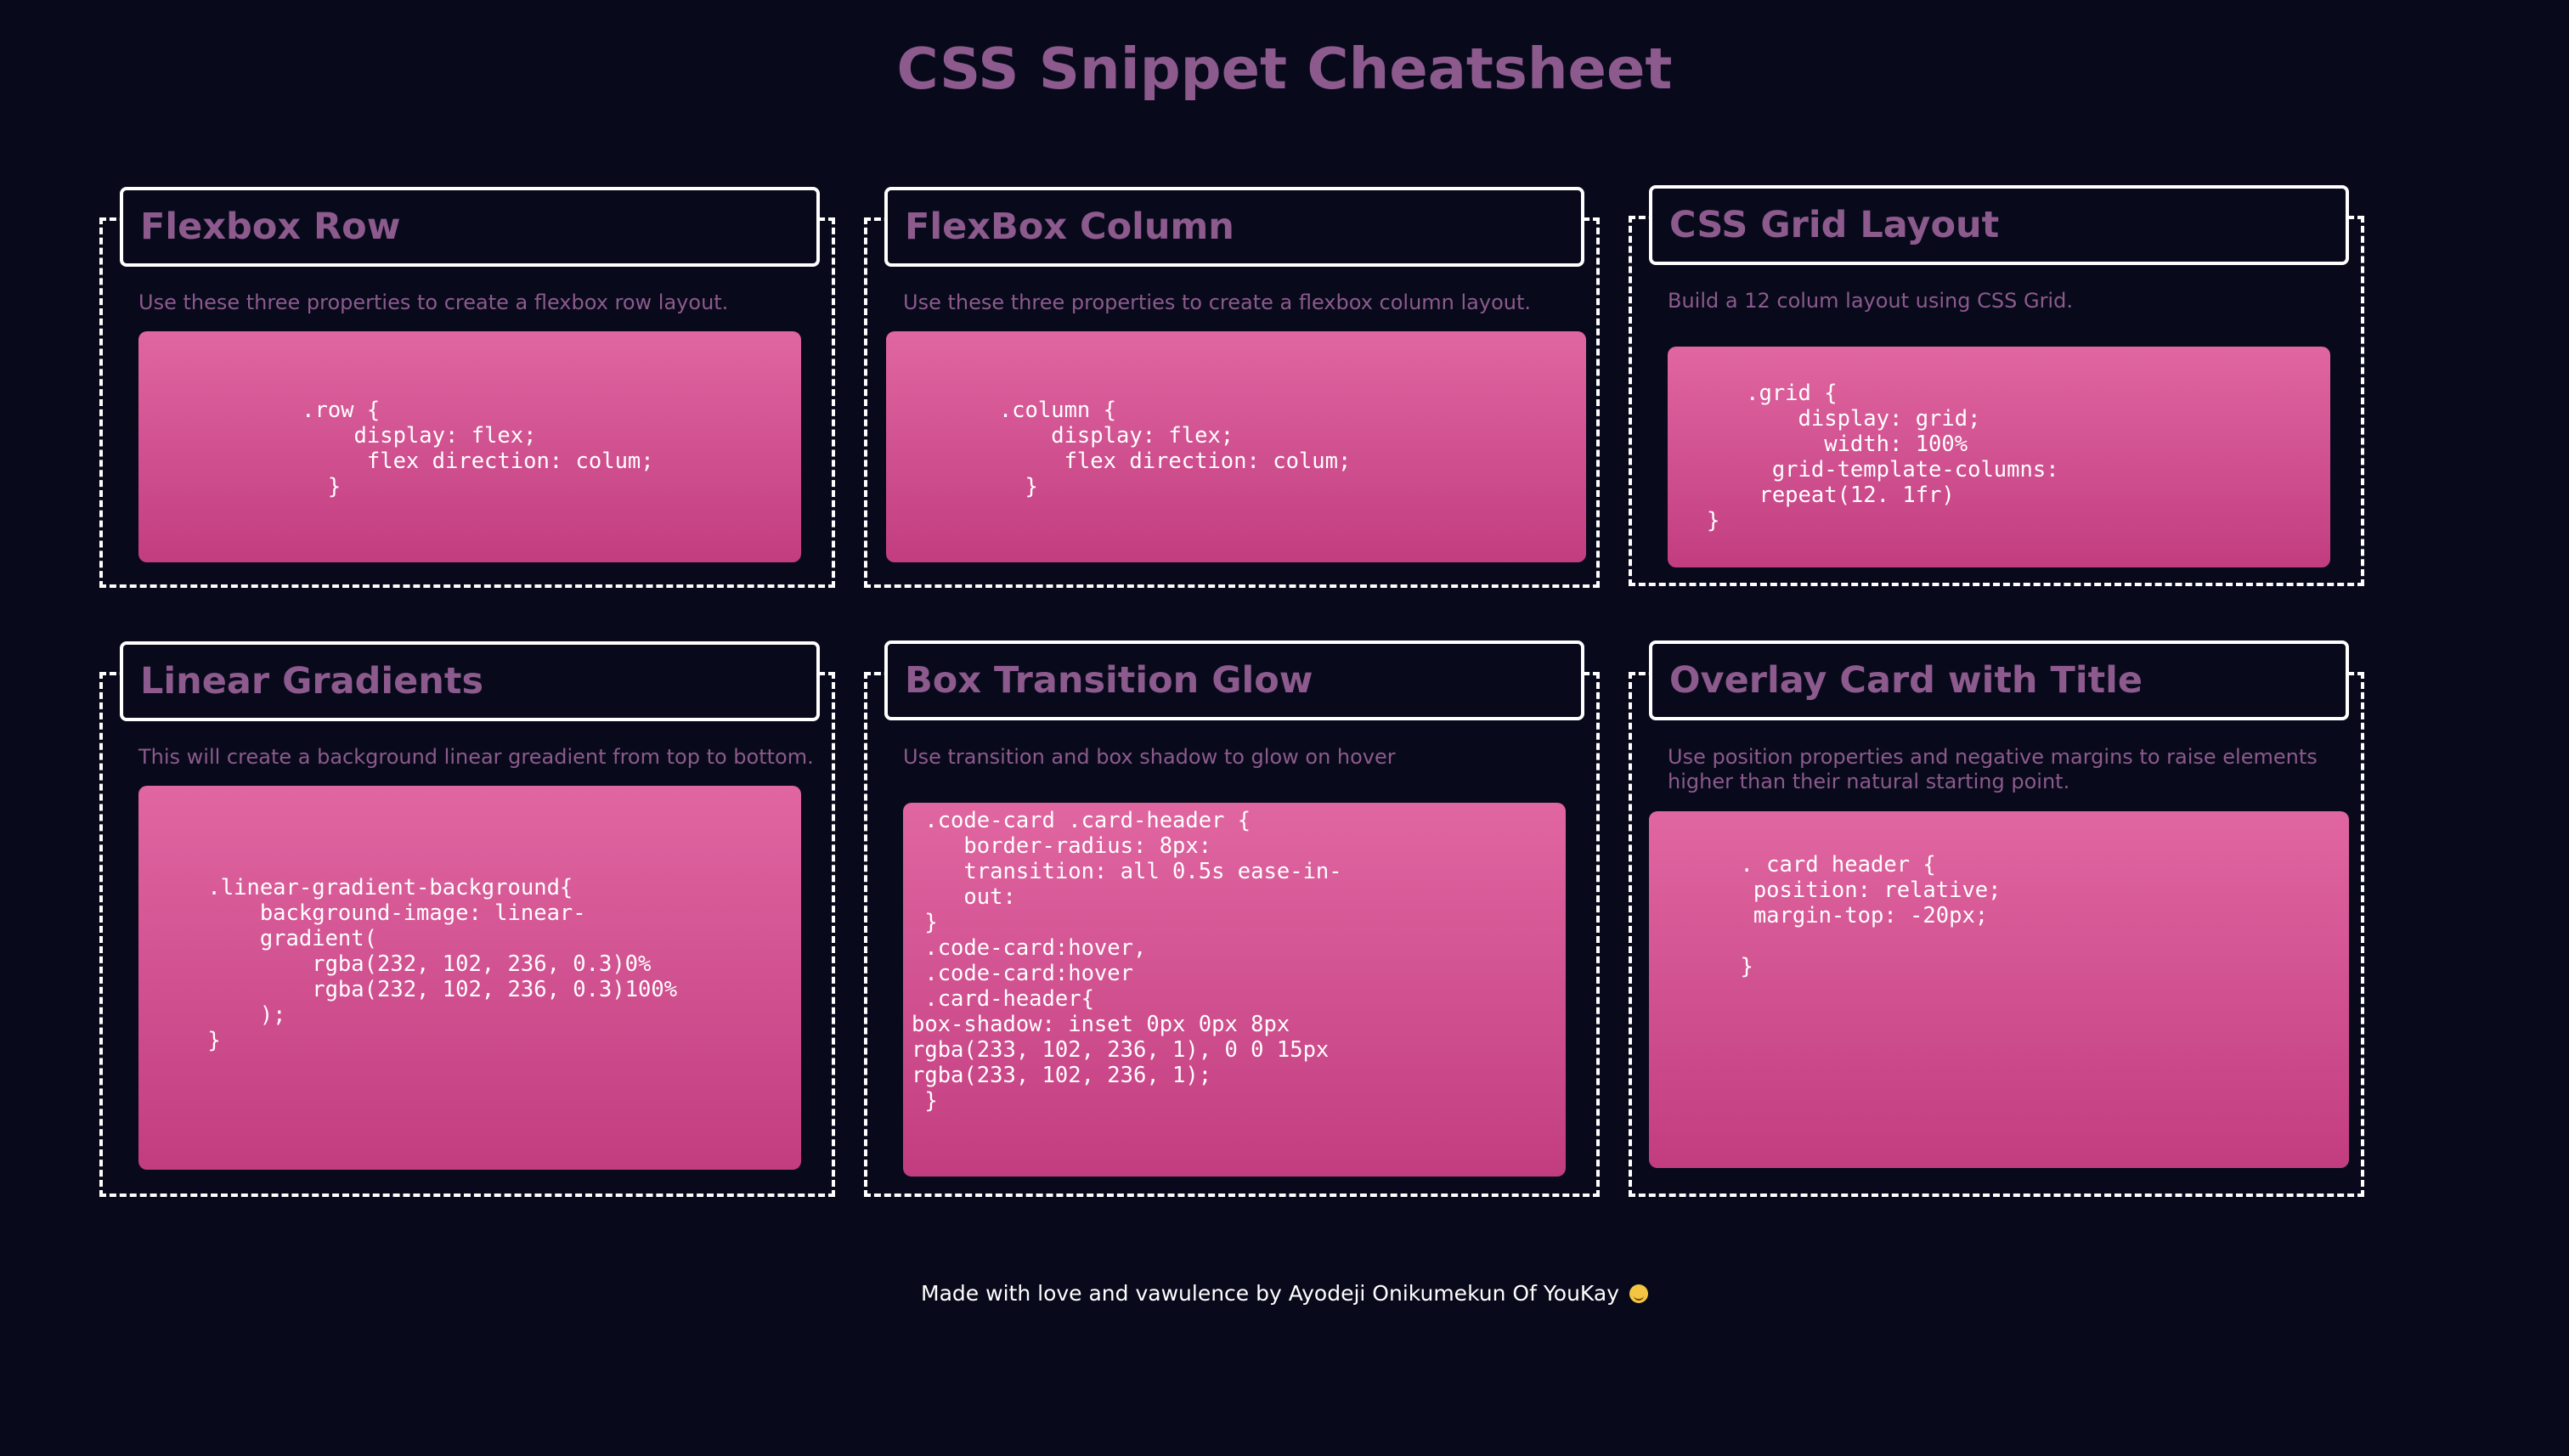  What do you see at coordinates (1284, 69) in the screenshot?
I see `page-title: CSS Snippet Cheatsheet` at bounding box center [1284, 69].